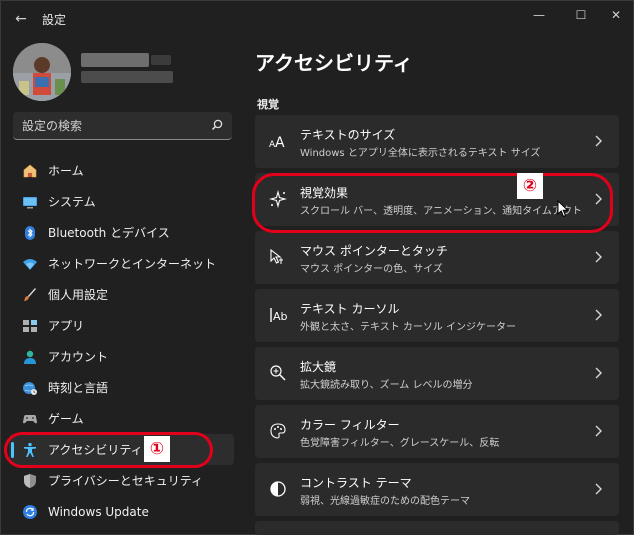 Image resolution: width=634 pixels, height=535 pixels. What do you see at coordinates (66, 419) in the screenshot?
I see `sidebar-item-label: ゲーム` at bounding box center [66, 419].